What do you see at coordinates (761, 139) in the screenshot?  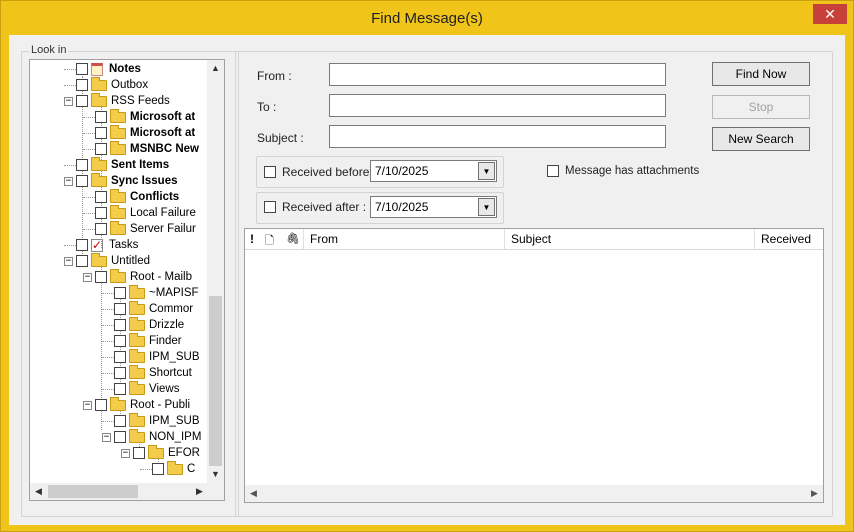 I see `new-search-button: New Search` at bounding box center [761, 139].